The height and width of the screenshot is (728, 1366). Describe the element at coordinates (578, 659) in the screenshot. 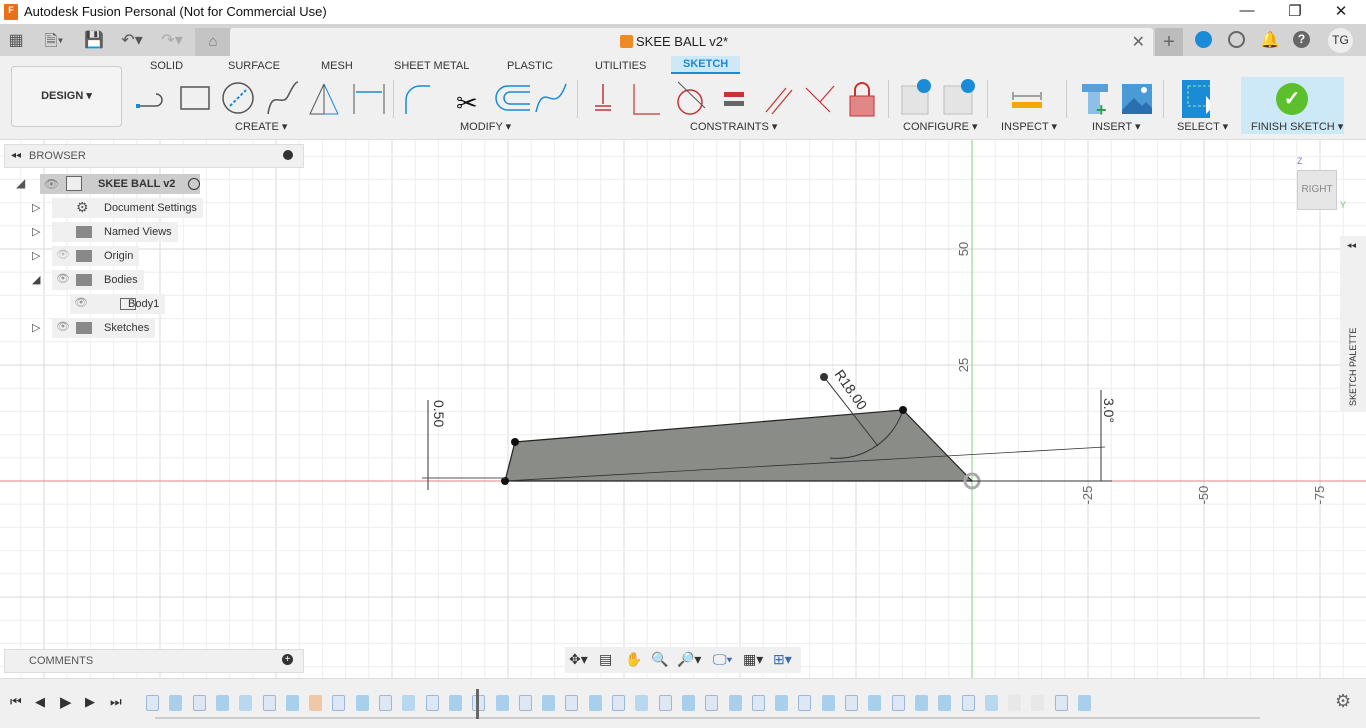

I see `orbit-icon: ✥▾` at that location.